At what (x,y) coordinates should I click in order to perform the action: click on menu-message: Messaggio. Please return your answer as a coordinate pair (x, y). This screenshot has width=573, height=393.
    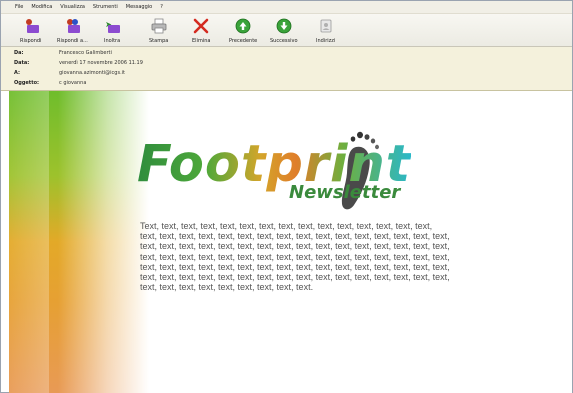
    Looking at the image, I should click on (139, 7).